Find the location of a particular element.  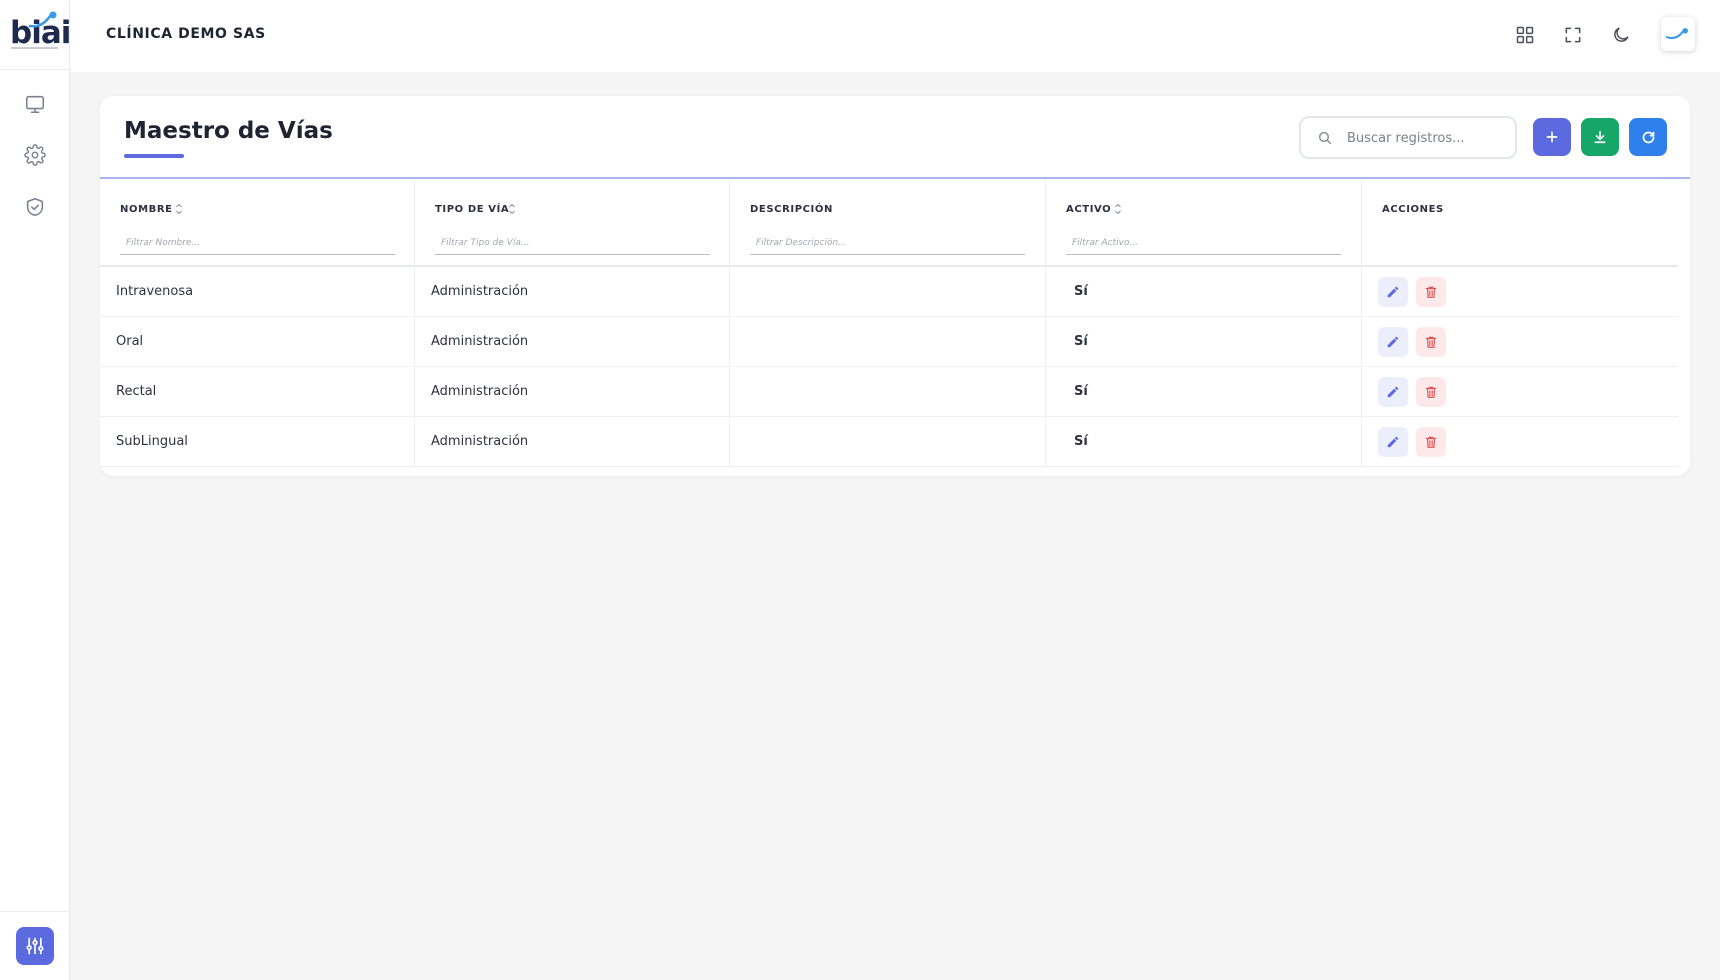

sliders-icon is located at coordinates (35, 946).